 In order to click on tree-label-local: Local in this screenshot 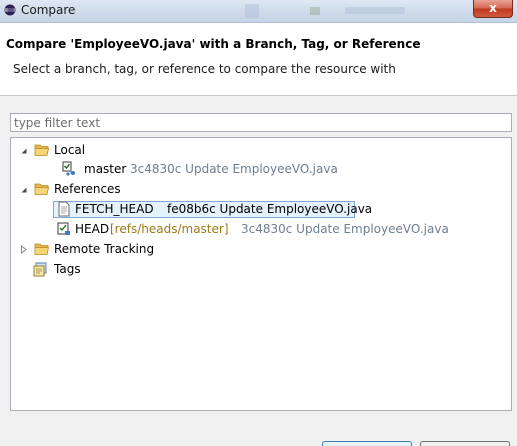, I will do `click(70, 150)`.